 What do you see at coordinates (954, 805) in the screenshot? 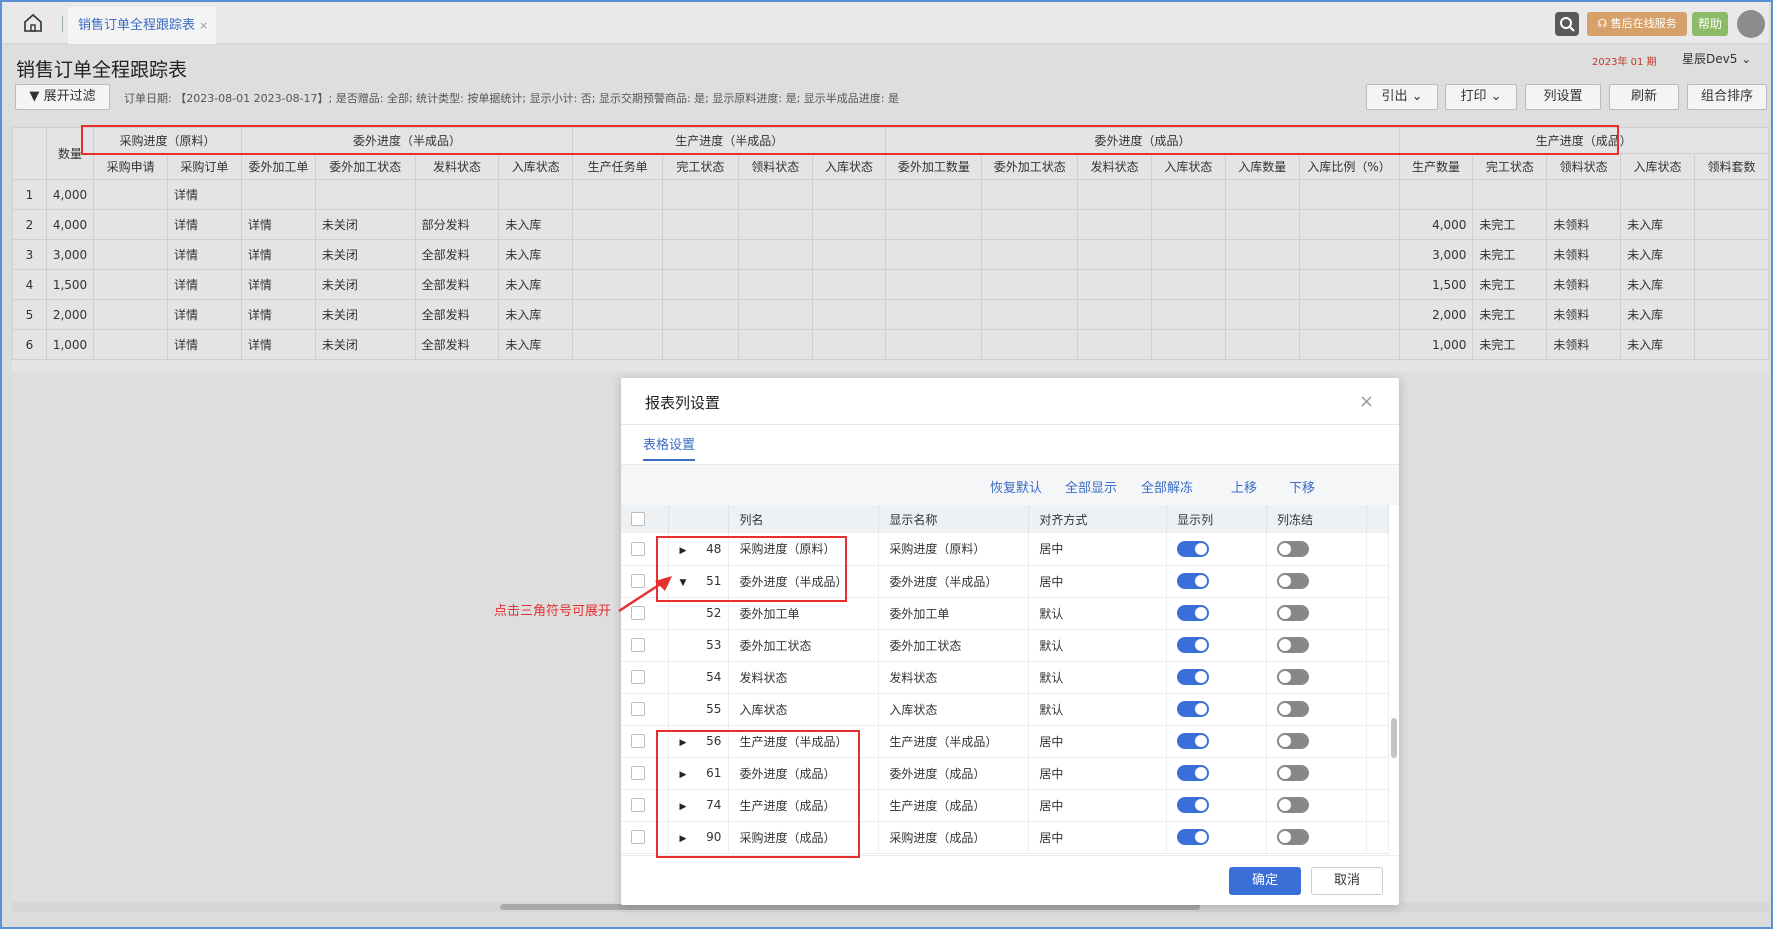
I see `display-name: 生产进度（成品）` at bounding box center [954, 805].